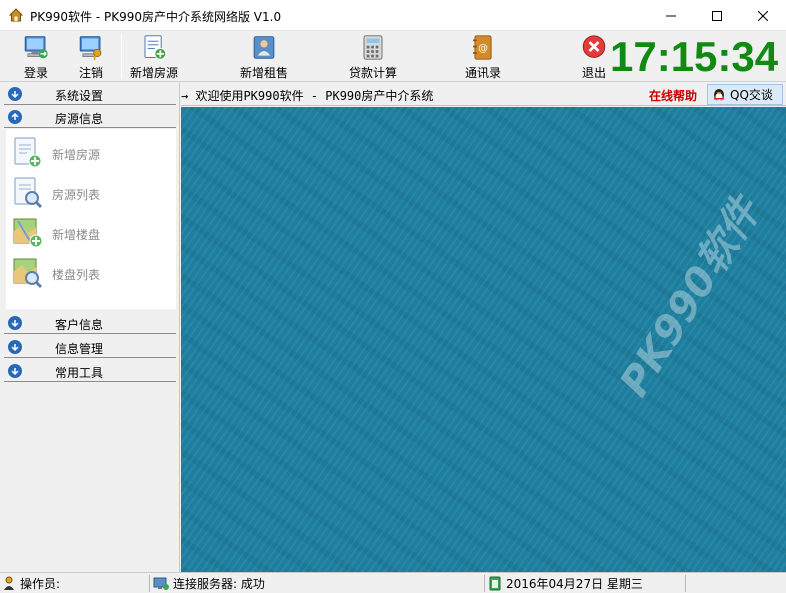 This screenshot has width=786, height=593. I want to click on nav-info-management-label: 信息管理, so click(79, 349).